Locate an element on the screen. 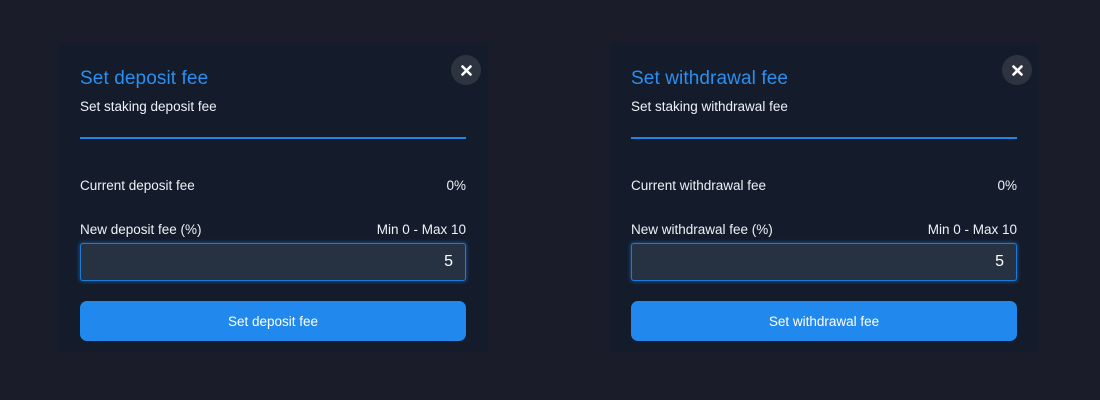 The width and height of the screenshot is (1100, 400). set-withdrawal-fee-button: Set withdrawal fee is located at coordinates (824, 321).